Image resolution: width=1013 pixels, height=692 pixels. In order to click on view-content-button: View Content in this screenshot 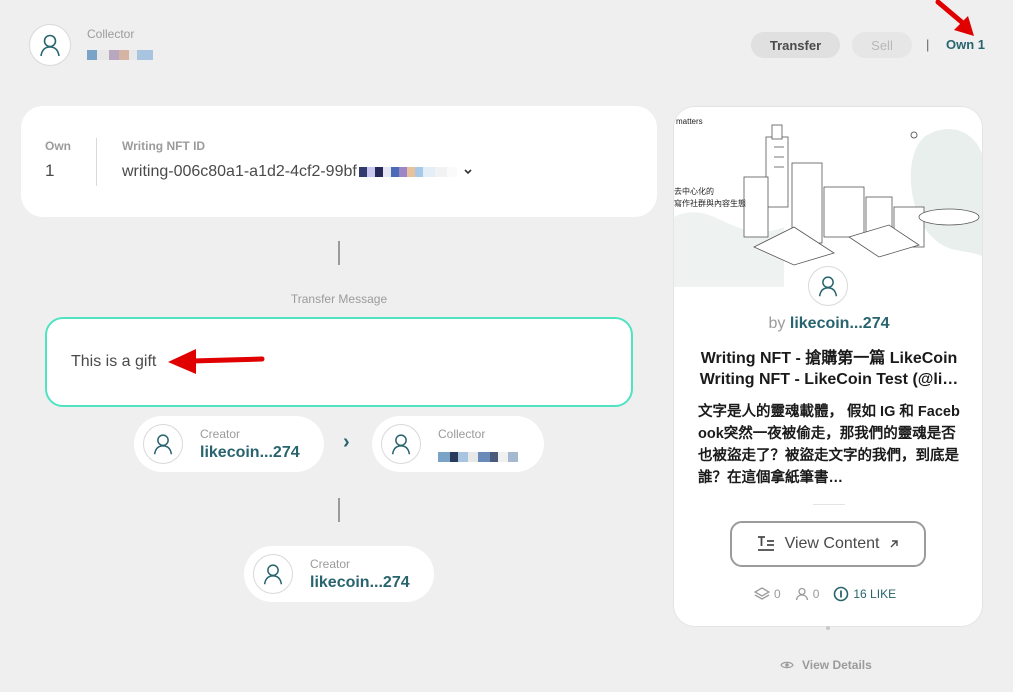, I will do `click(828, 544)`.